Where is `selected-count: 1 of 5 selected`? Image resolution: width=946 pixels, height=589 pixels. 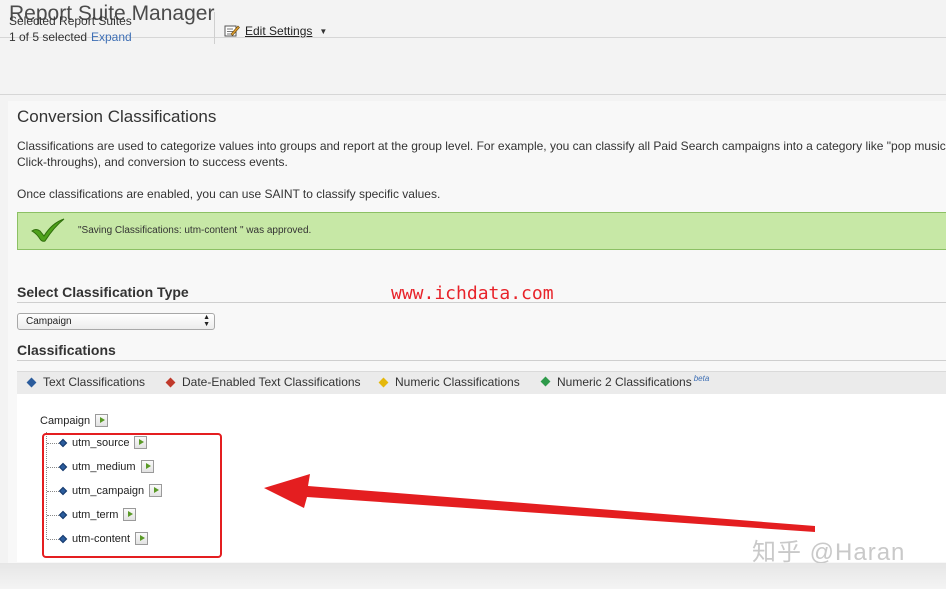
selected-count: 1 of 5 selected is located at coordinates (48, 37).